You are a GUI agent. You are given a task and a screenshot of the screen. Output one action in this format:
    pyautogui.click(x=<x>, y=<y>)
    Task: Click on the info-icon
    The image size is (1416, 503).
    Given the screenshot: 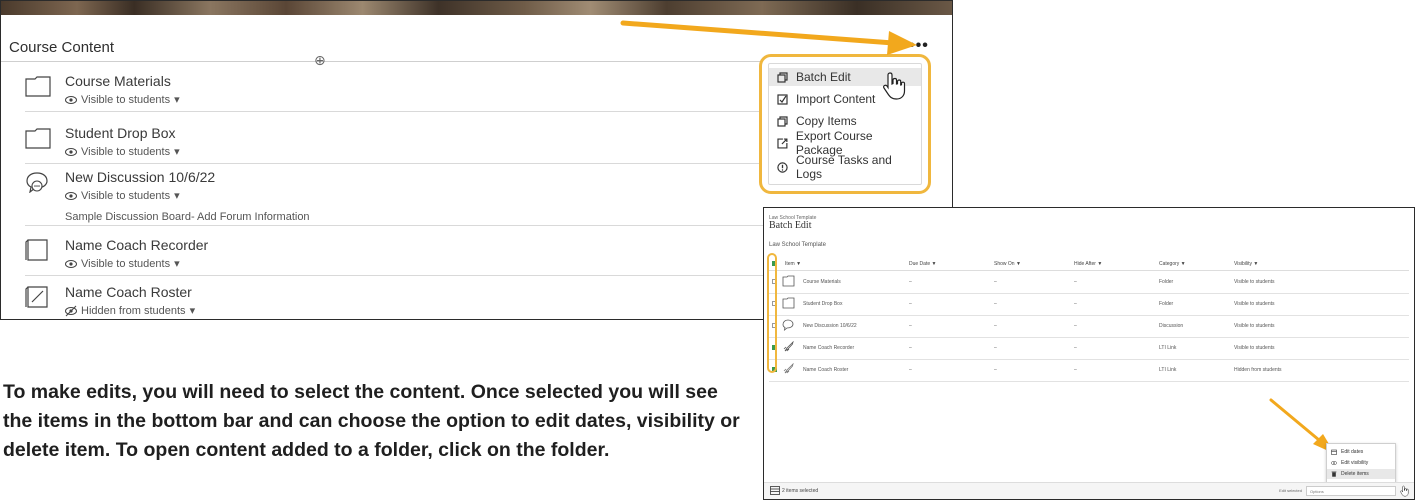 What is the action you would take?
    pyautogui.click(x=782, y=167)
    